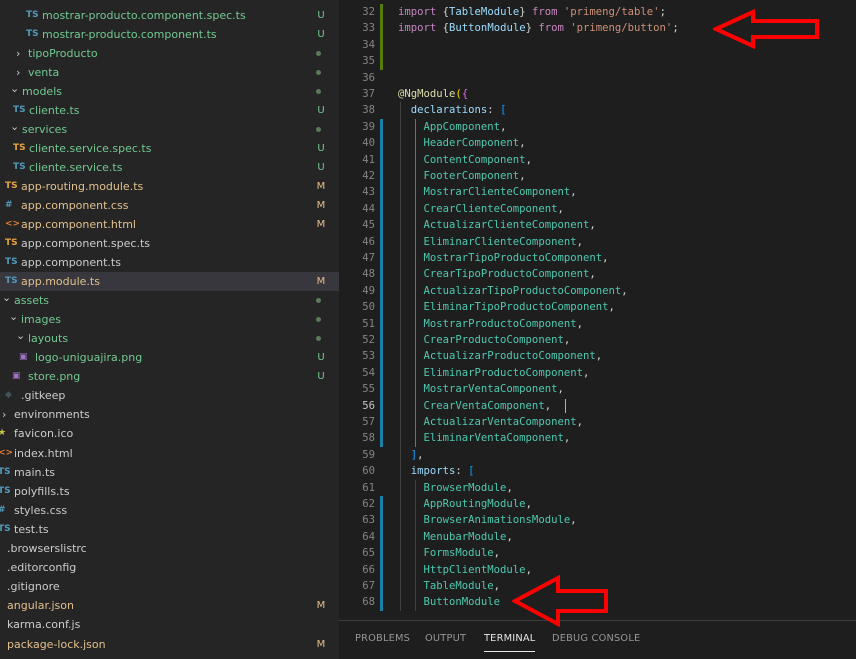 The image size is (856, 659). Describe the element at coordinates (169, 491) in the screenshot. I see `explorer-file: TS polyfills.ts` at that location.